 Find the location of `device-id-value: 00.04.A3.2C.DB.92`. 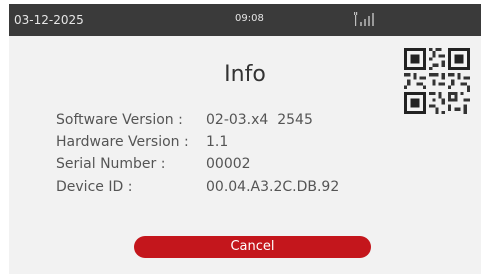

device-id-value: 00.04.A3.2C.DB.92 is located at coordinates (273, 187).